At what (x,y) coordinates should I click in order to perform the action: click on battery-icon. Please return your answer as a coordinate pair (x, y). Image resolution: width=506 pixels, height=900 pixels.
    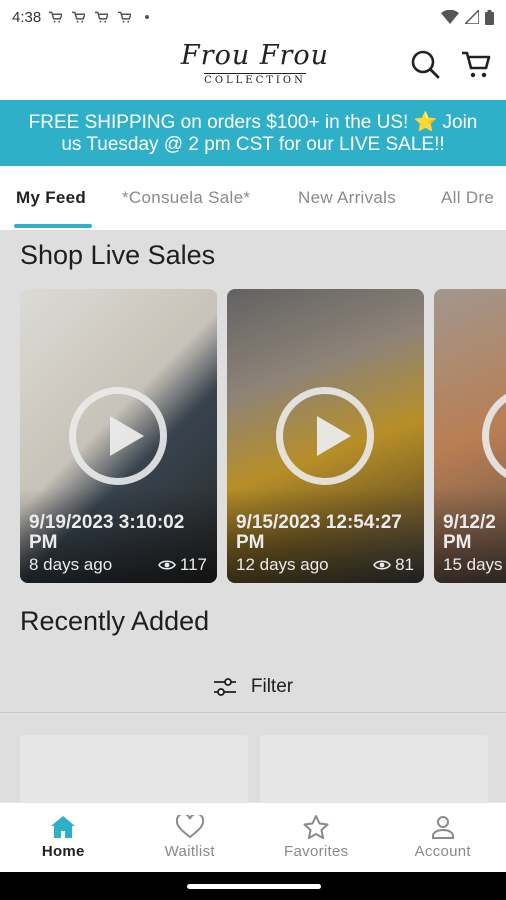
    Looking at the image, I should click on (489, 17).